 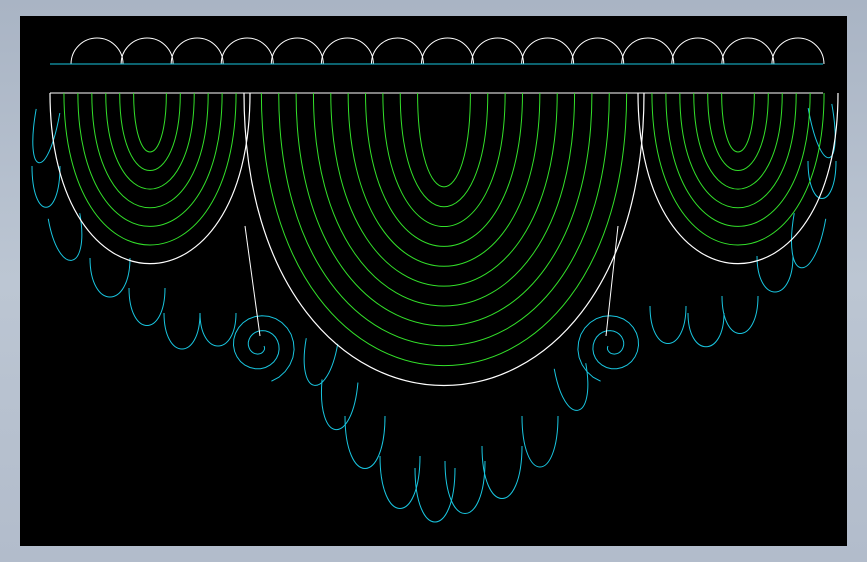 I want to click on pelmet-group, so click(x=437, y=65).